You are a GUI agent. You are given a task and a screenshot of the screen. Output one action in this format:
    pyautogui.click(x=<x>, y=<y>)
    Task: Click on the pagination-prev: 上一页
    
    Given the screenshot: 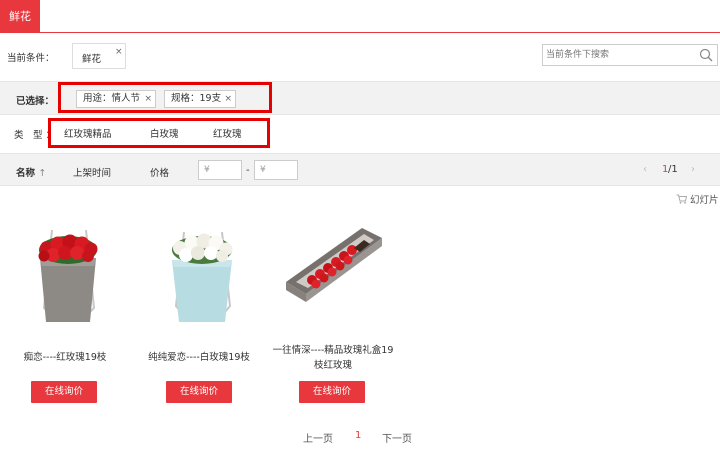 What is the action you would take?
    pyautogui.click(x=318, y=437)
    